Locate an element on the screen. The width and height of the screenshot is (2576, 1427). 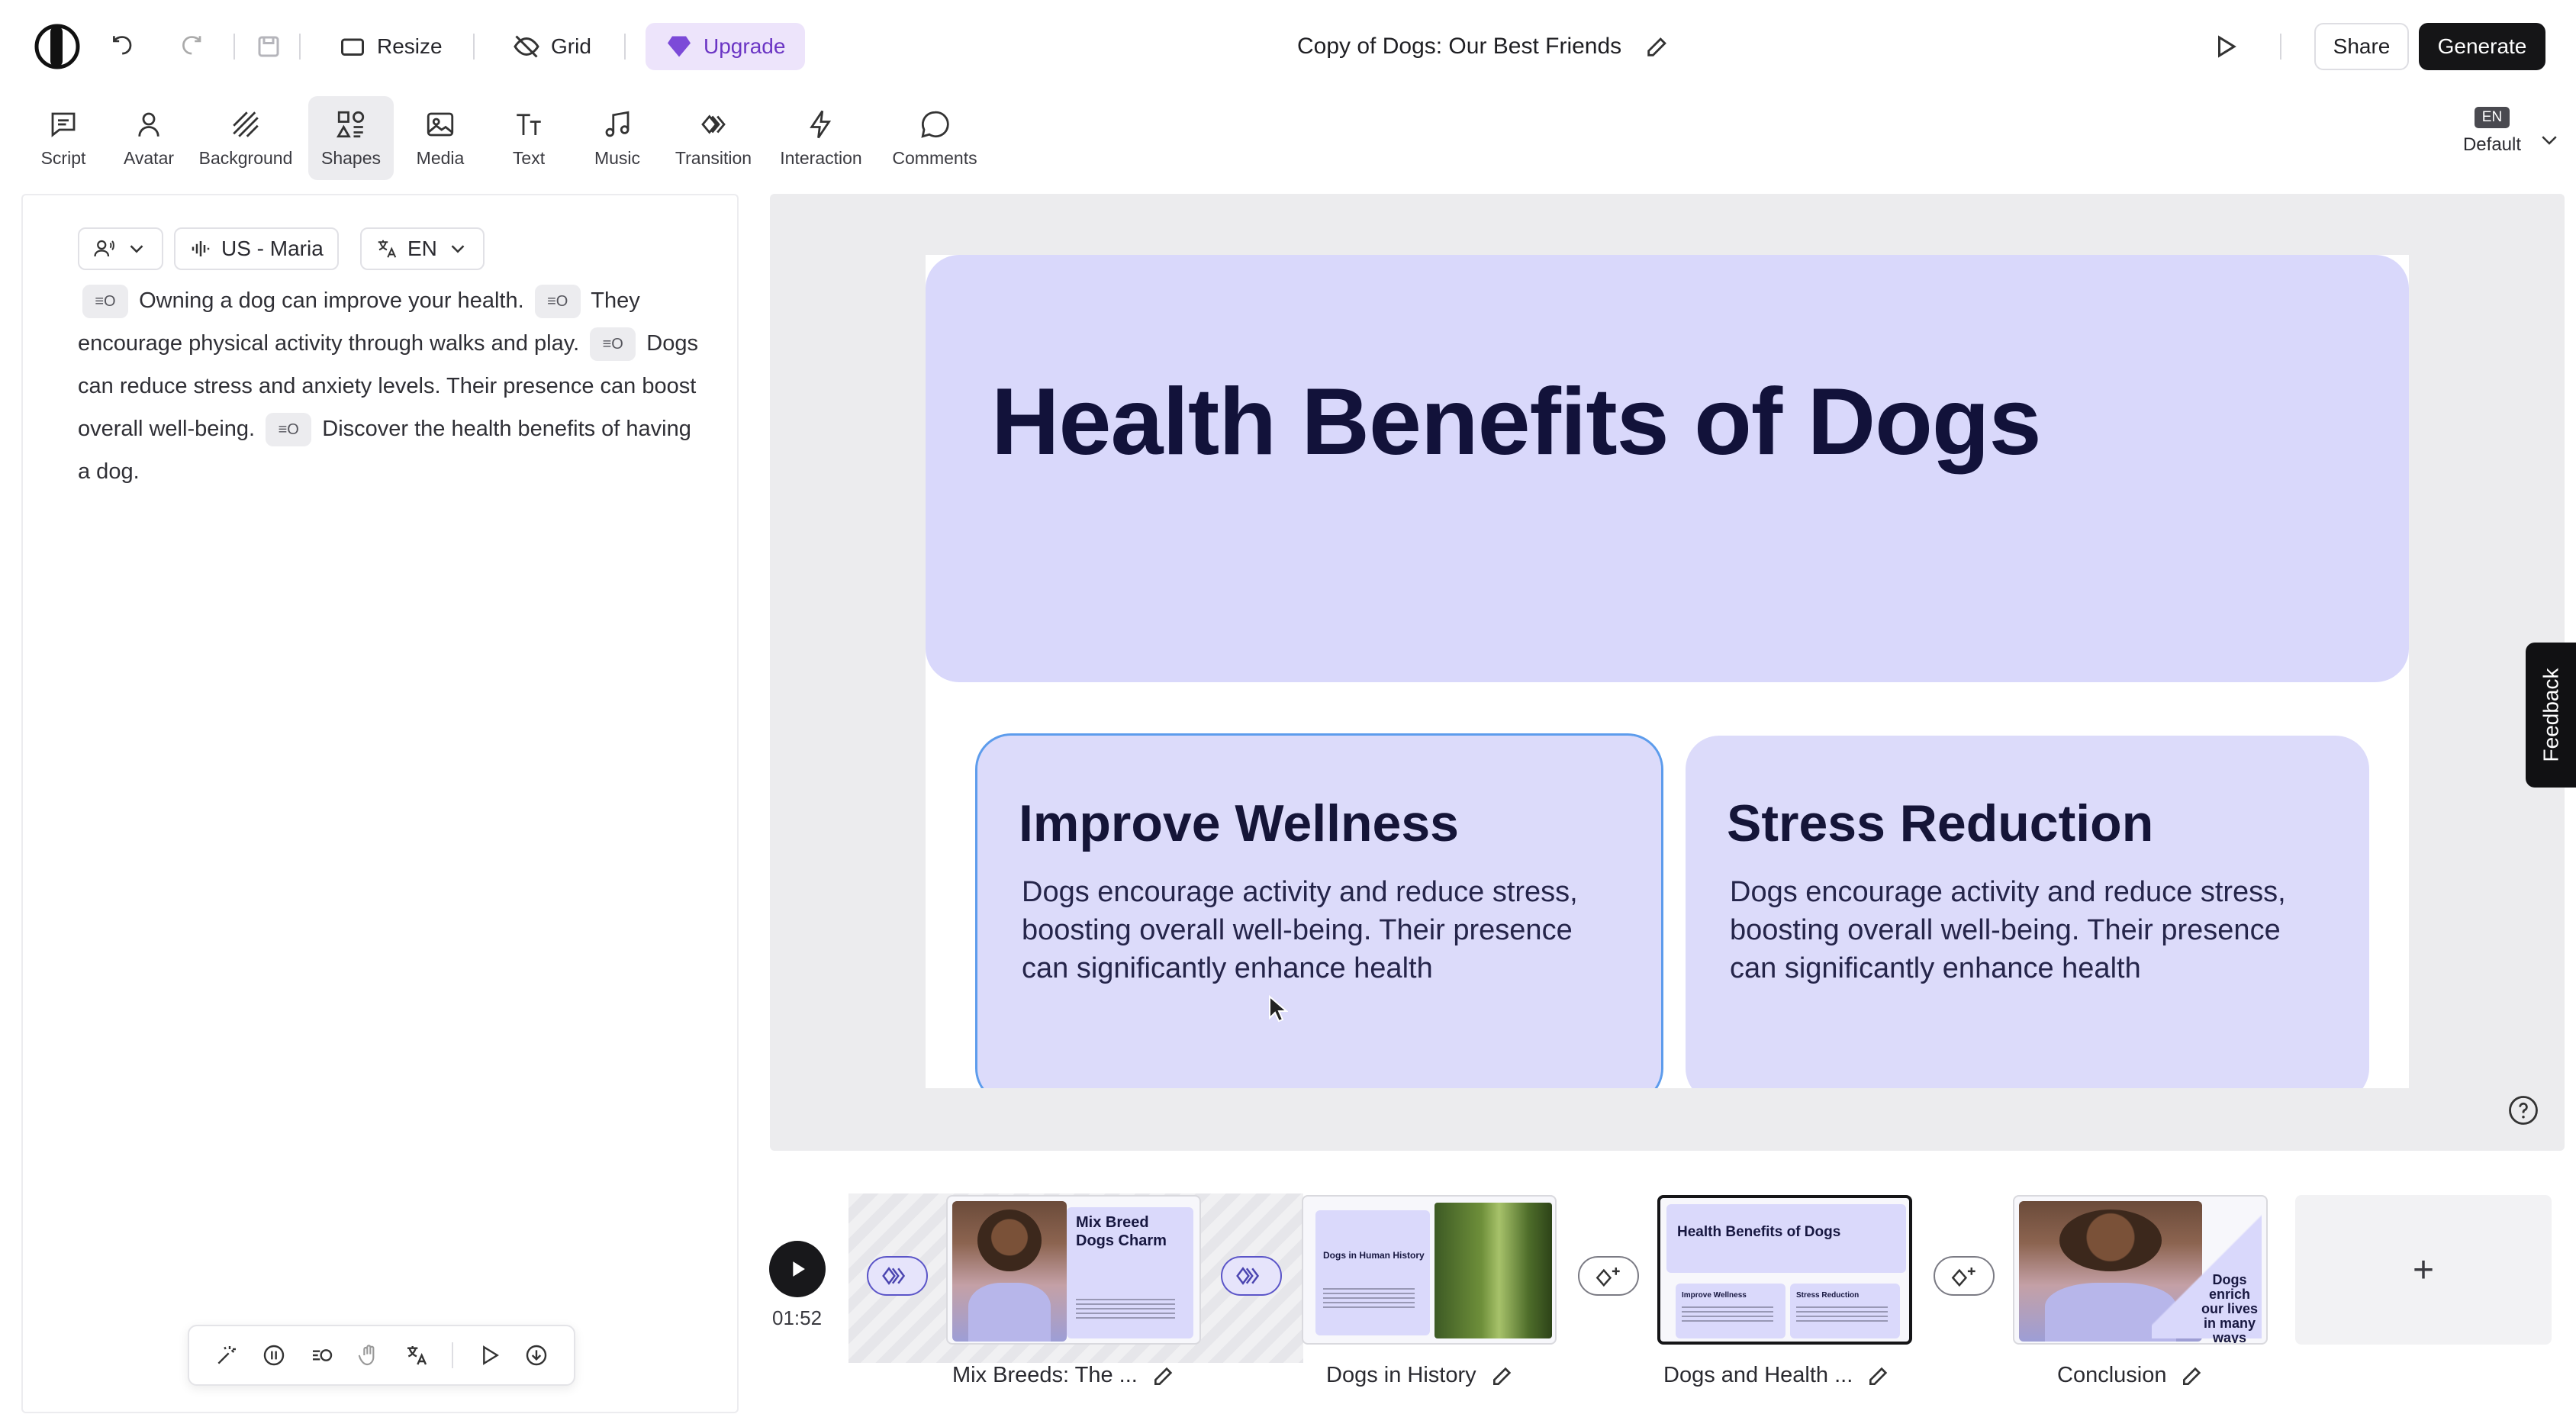
scene-name: Dogs in History is located at coordinates (1401, 1375).